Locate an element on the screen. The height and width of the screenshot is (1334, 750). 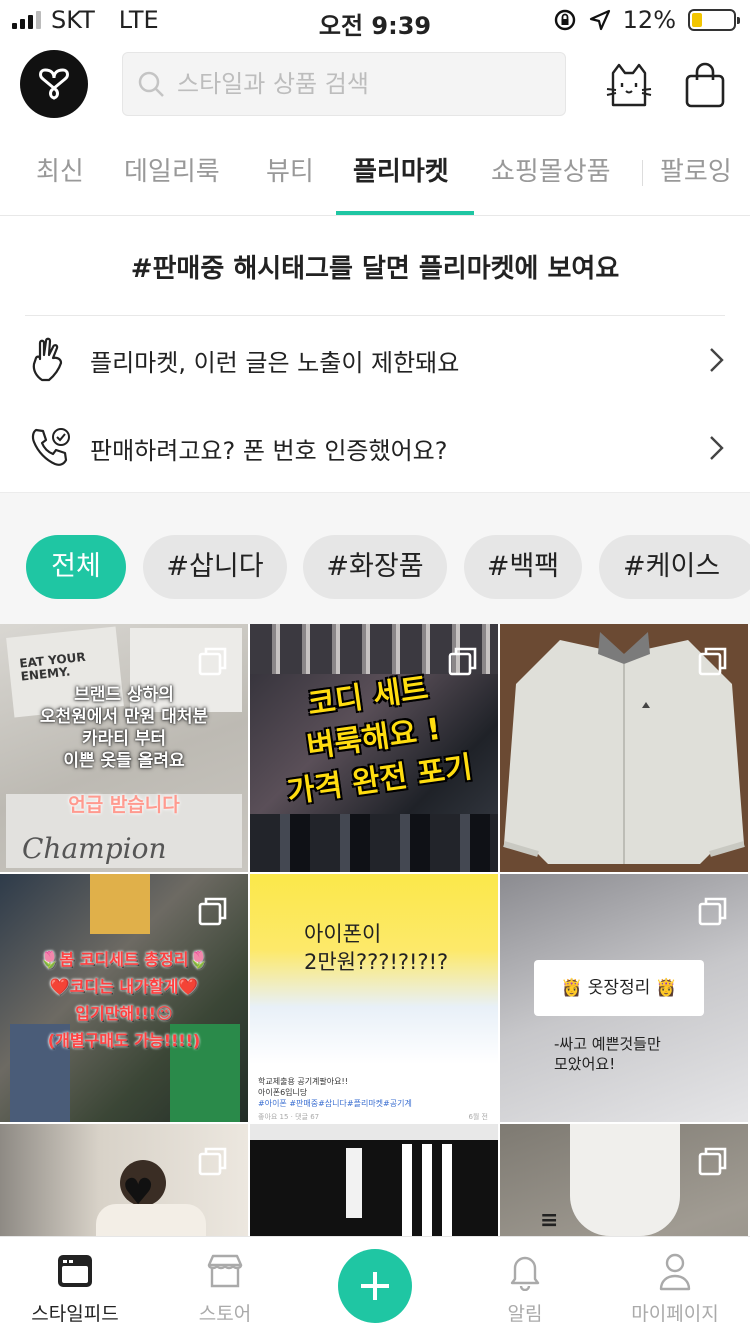
tab-beauty: 뷰티 is located at coordinates (290, 176).